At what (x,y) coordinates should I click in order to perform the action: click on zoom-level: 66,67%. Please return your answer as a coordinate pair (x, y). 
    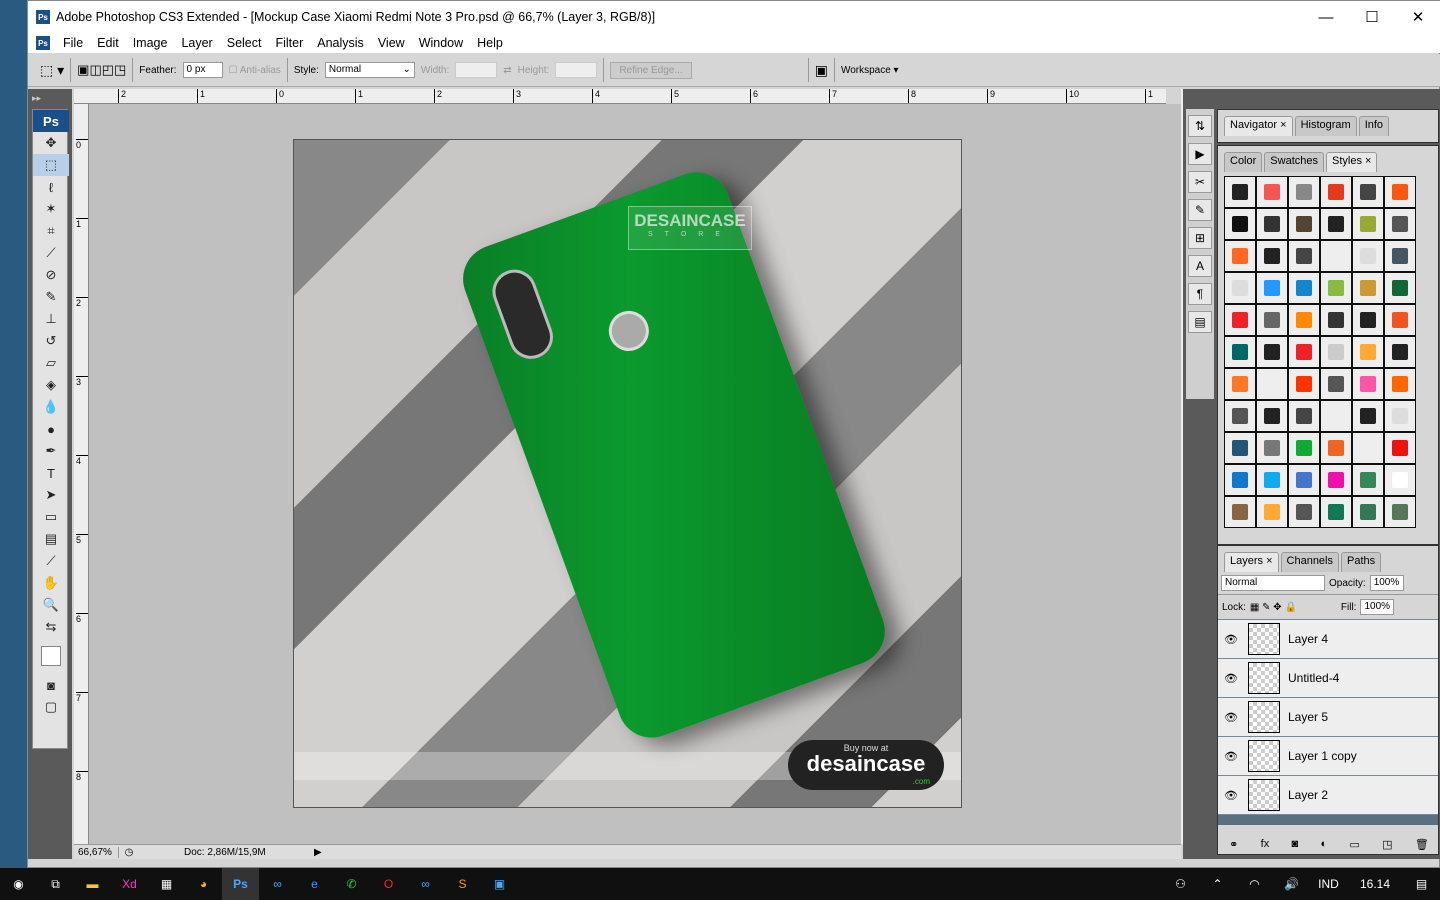
    Looking at the image, I should click on (96, 852).